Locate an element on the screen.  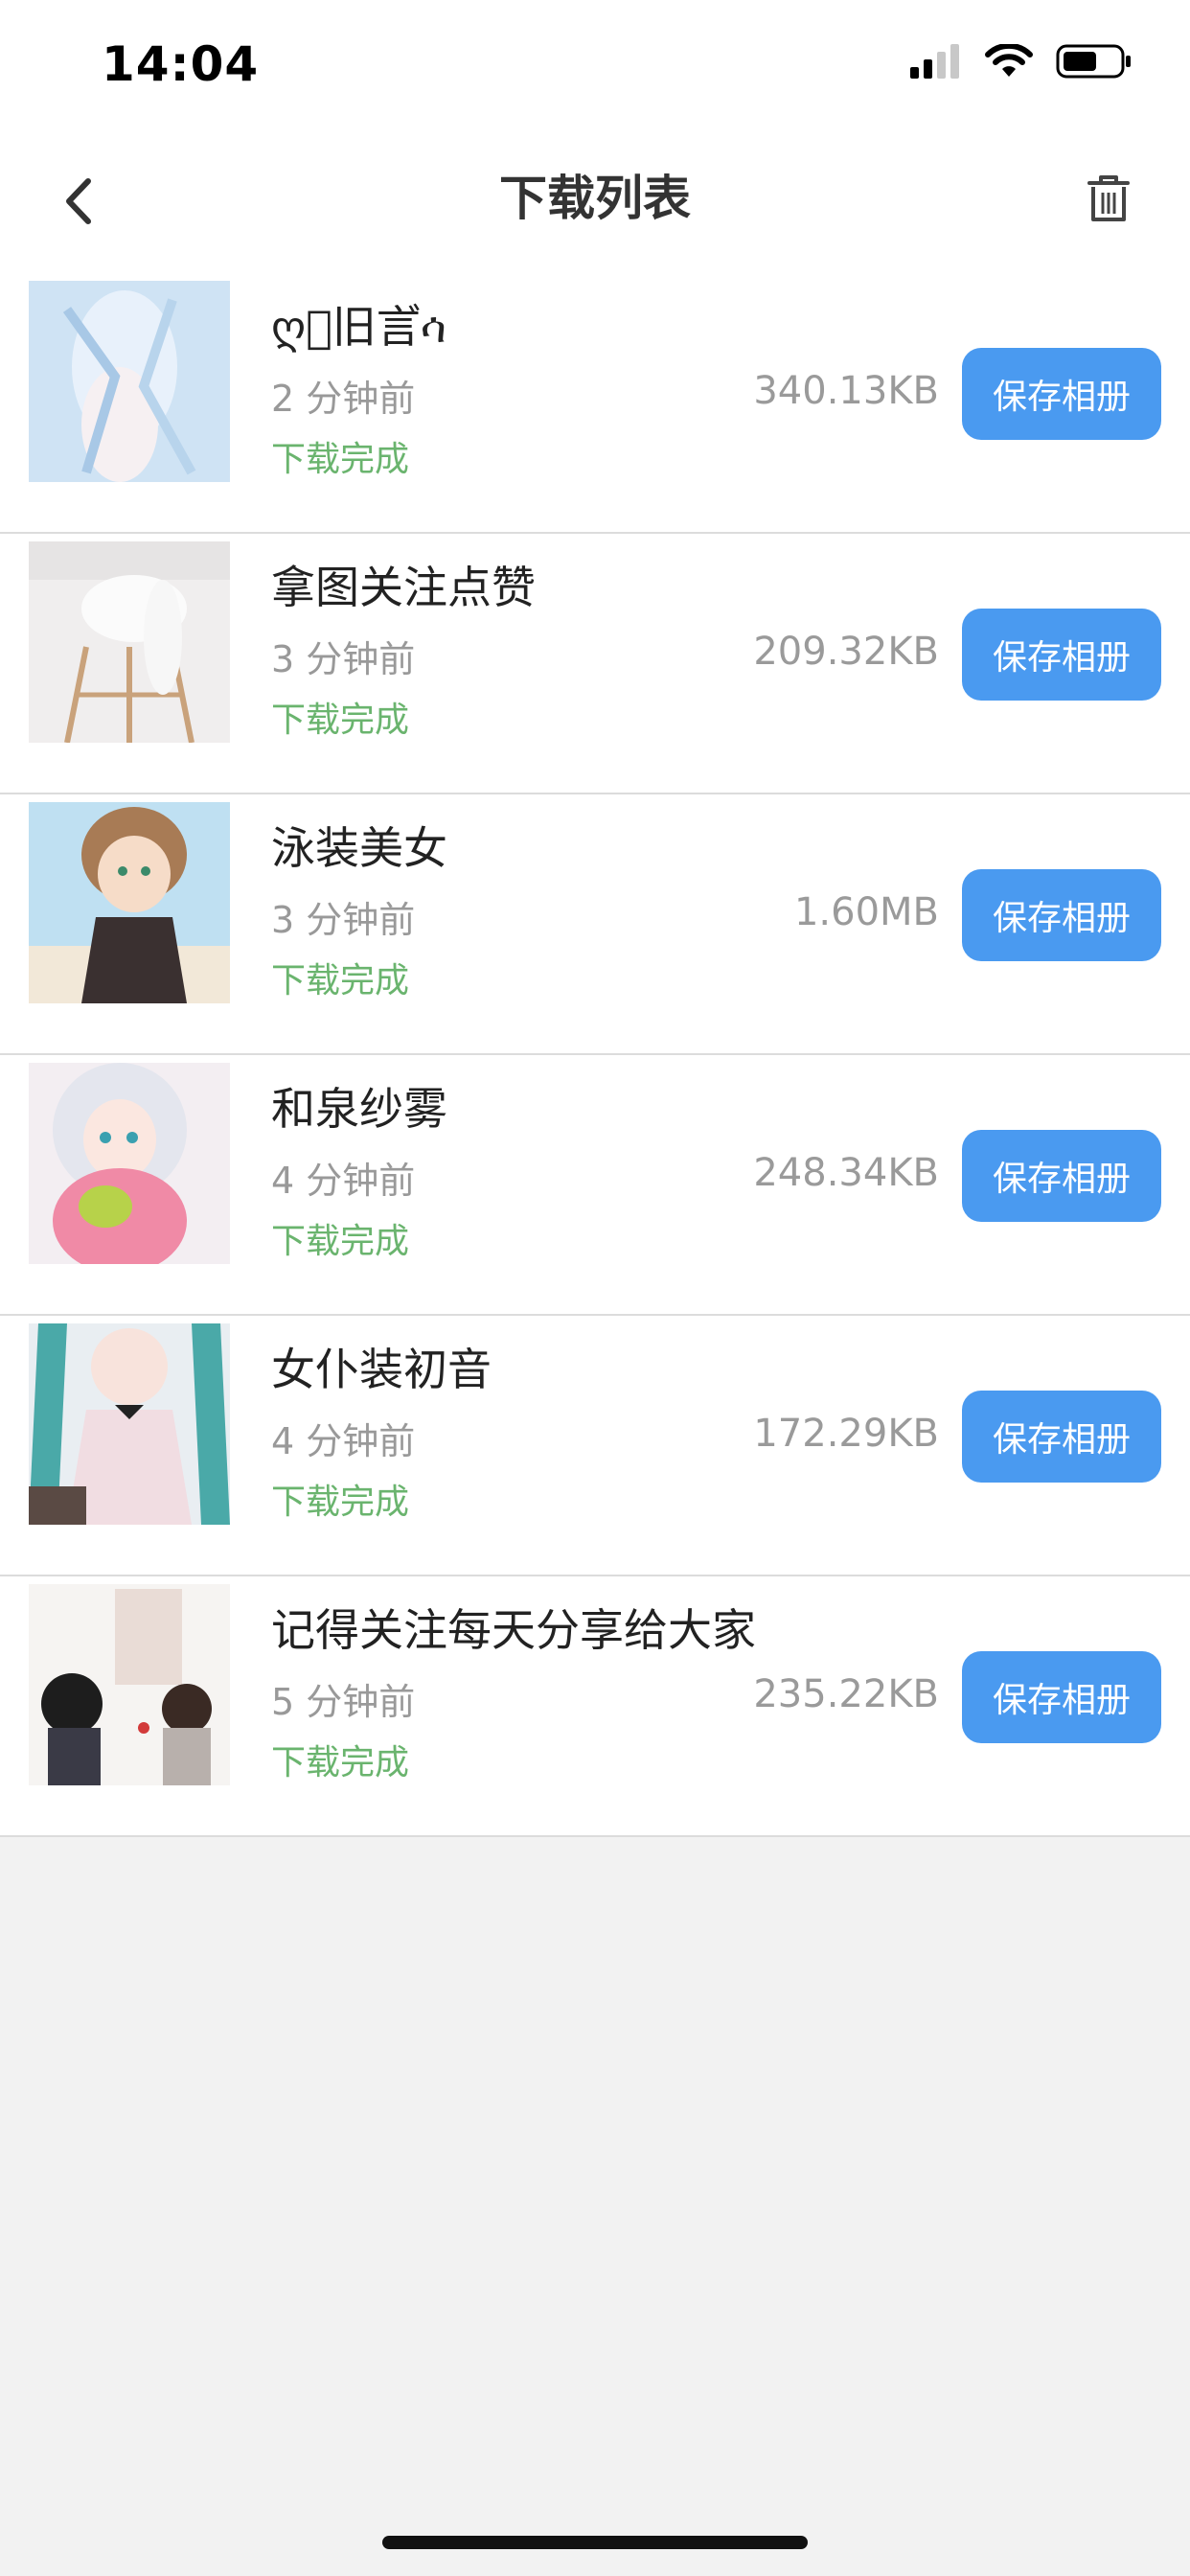
item-size: 248.34KB is located at coordinates (846, 1173).